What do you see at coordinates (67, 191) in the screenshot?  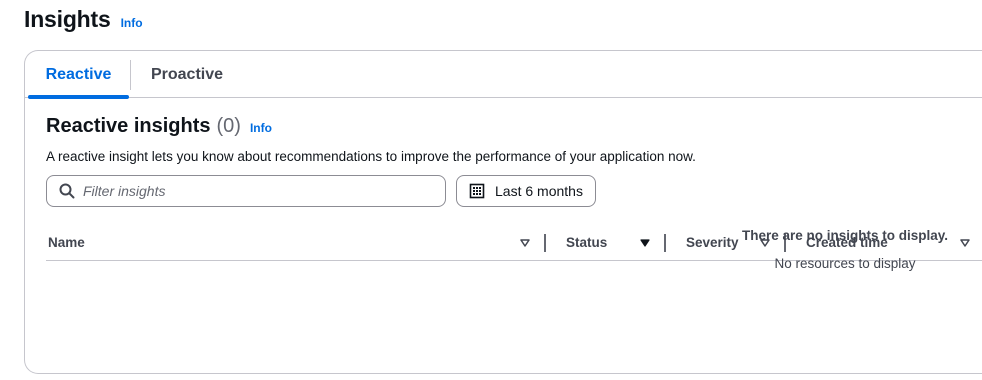 I see `search-icon` at bounding box center [67, 191].